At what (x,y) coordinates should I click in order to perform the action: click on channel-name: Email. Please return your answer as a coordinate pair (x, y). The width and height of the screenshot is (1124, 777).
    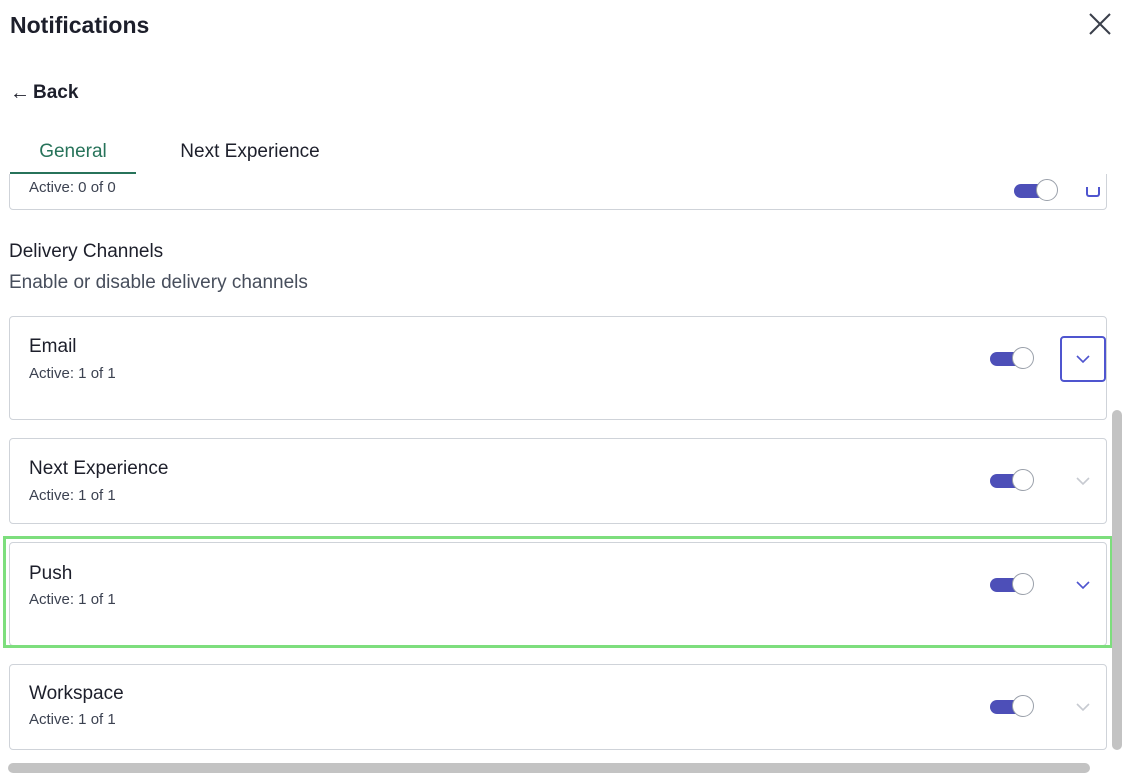
    Looking at the image, I should click on (53, 346).